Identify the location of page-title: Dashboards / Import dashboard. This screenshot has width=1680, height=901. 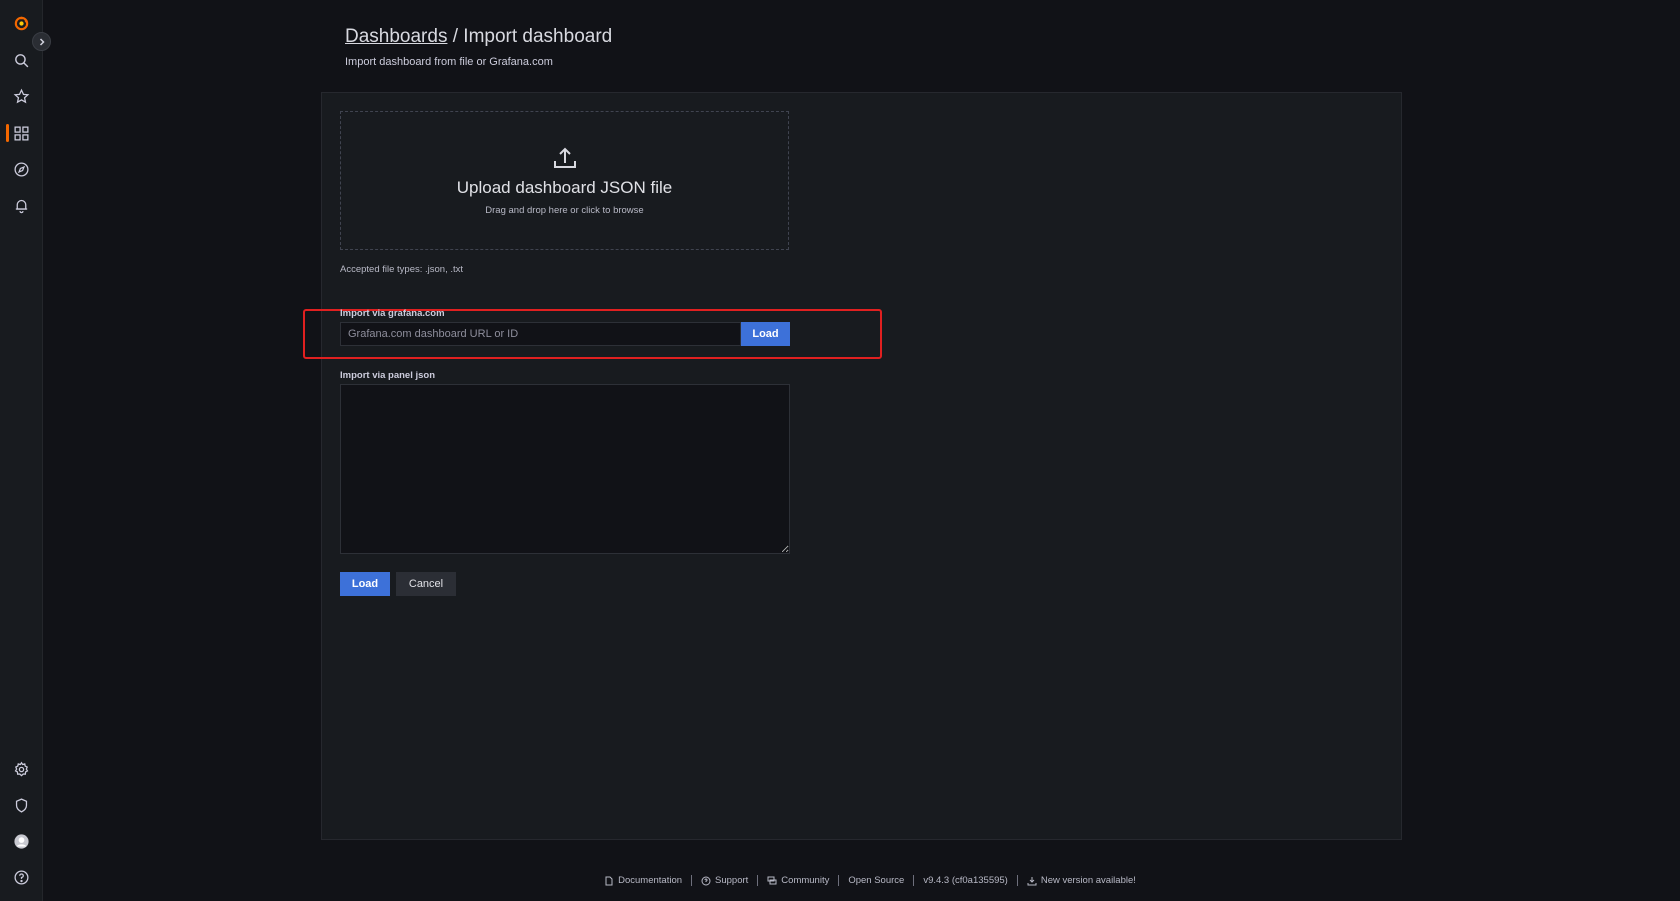
(478, 37).